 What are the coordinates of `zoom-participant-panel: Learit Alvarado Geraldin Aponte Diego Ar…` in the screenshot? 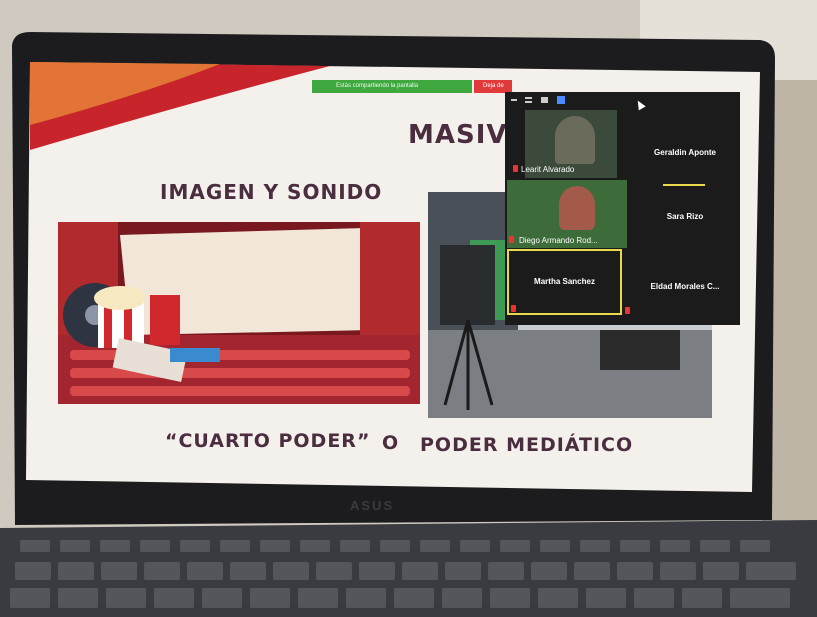 It's located at (622, 208).